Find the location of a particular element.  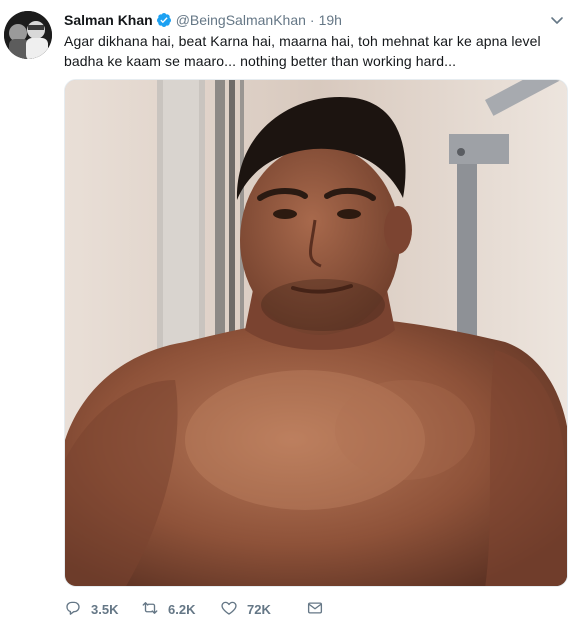

timestamp: 19h is located at coordinates (330, 20).